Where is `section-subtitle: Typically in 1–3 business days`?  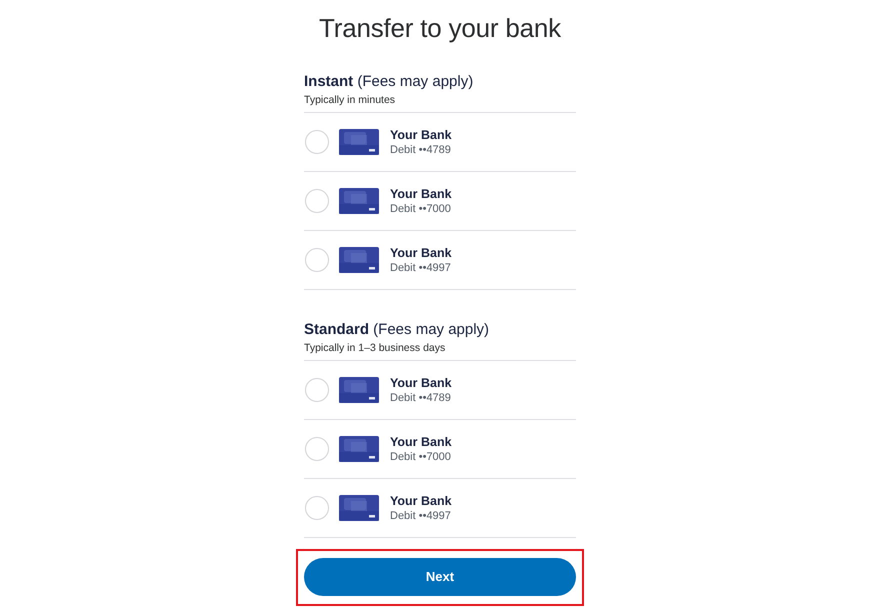
section-subtitle: Typically in 1–3 business days is located at coordinates (440, 351).